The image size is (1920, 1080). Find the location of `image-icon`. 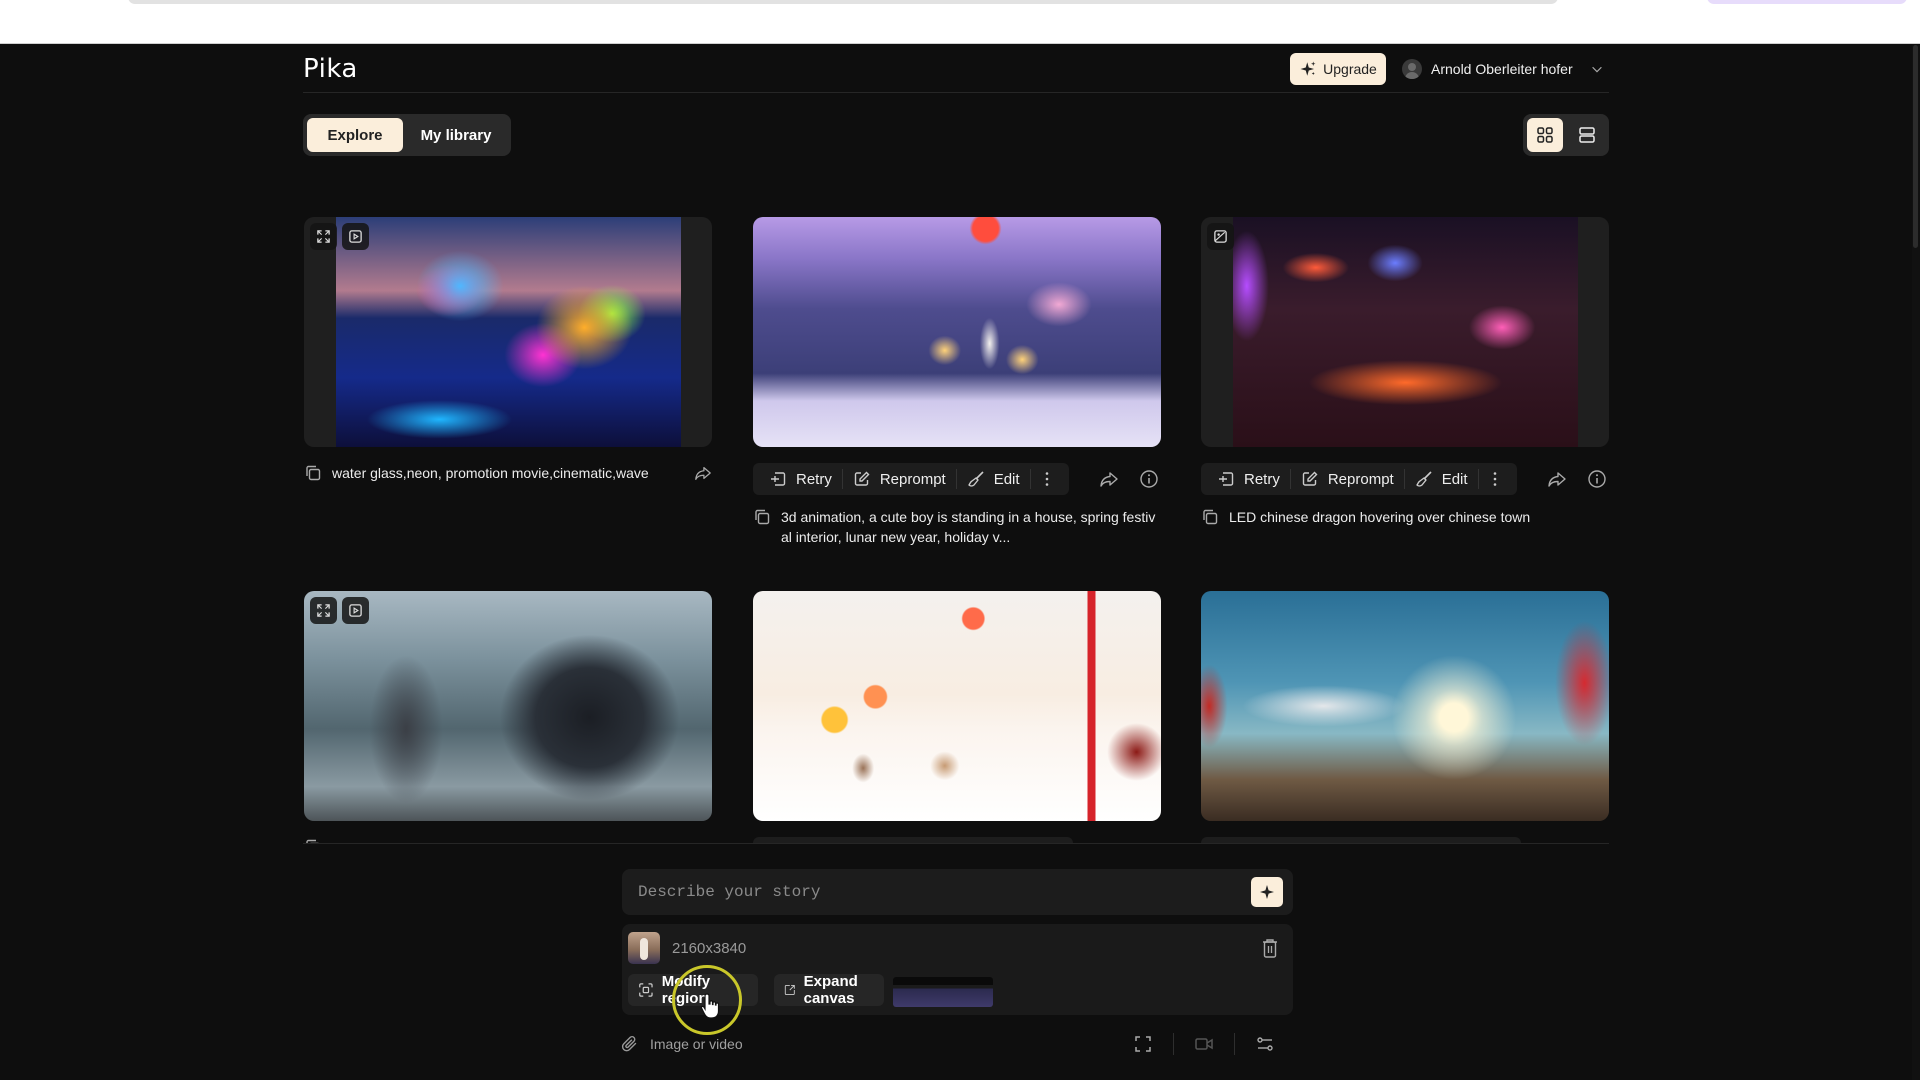

image-icon is located at coordinates (1220, 236).